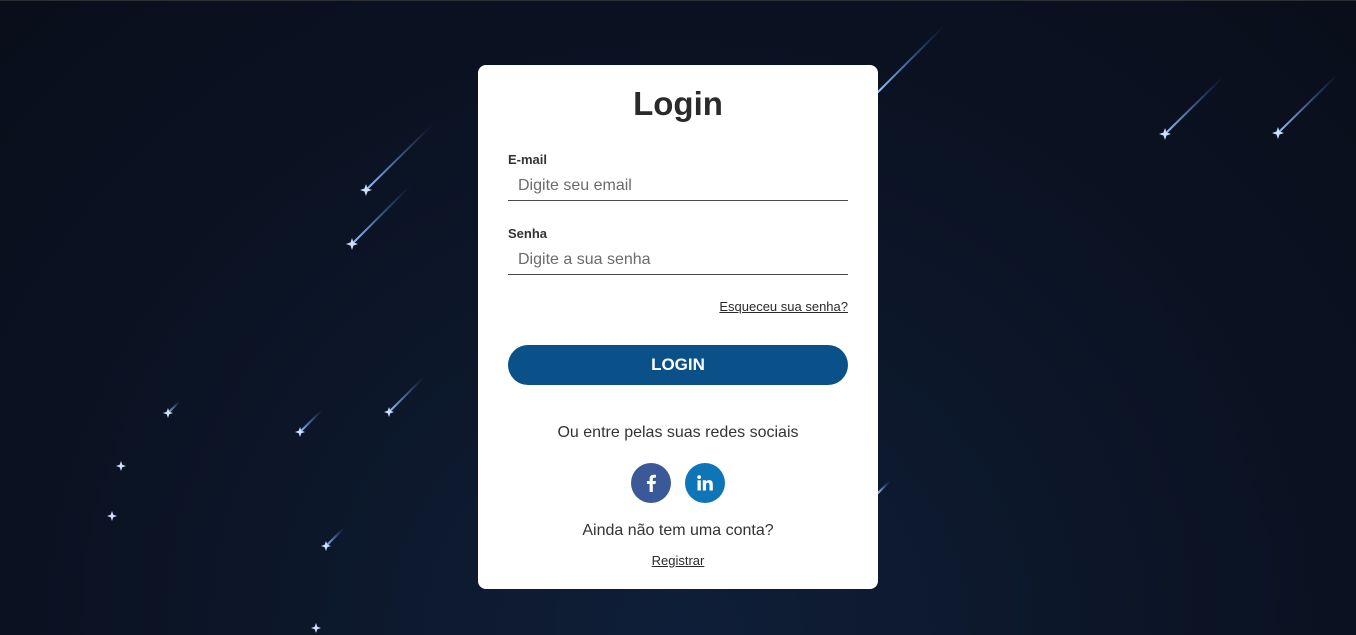 The image size is (1356, 635). Describe the element at coordinates (678, 260) in the screenshot. I see `password-input` at that location.